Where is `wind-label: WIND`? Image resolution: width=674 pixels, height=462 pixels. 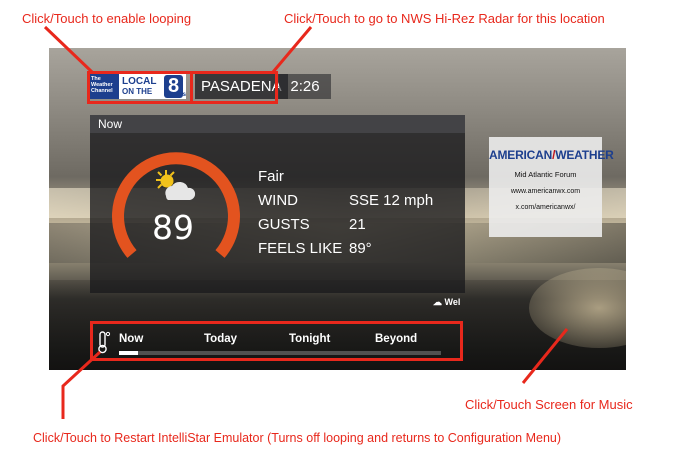 wind-label: WIND is located at coordinates (278, 200).